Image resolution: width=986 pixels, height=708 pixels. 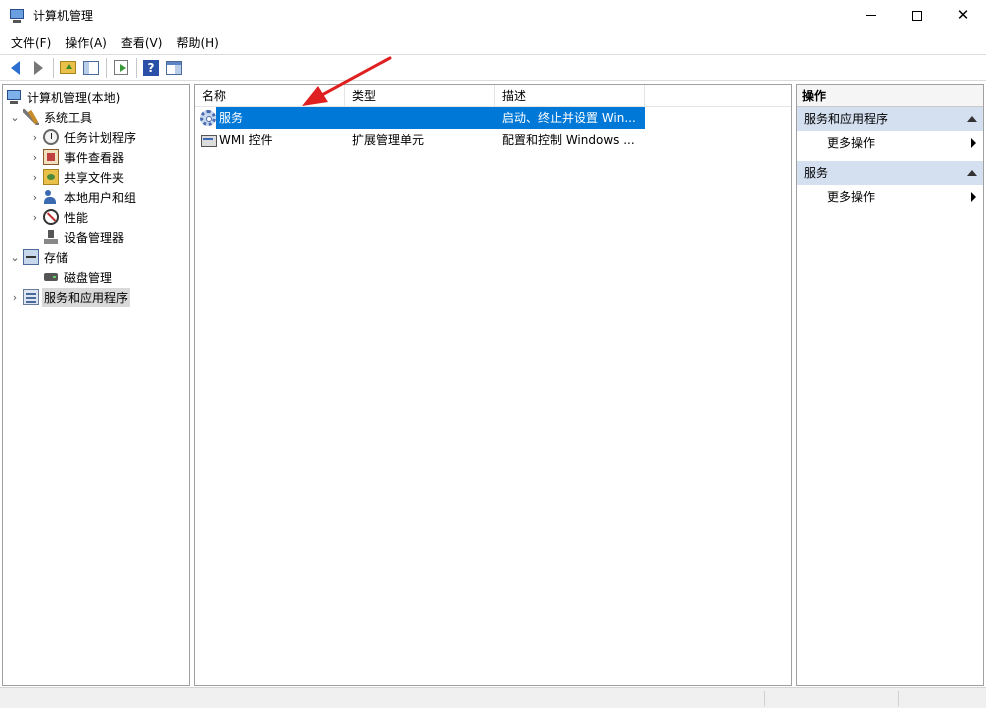 I want to click on tree-item-event-viewer: › 事件查看器, so click(x=96, y=157).